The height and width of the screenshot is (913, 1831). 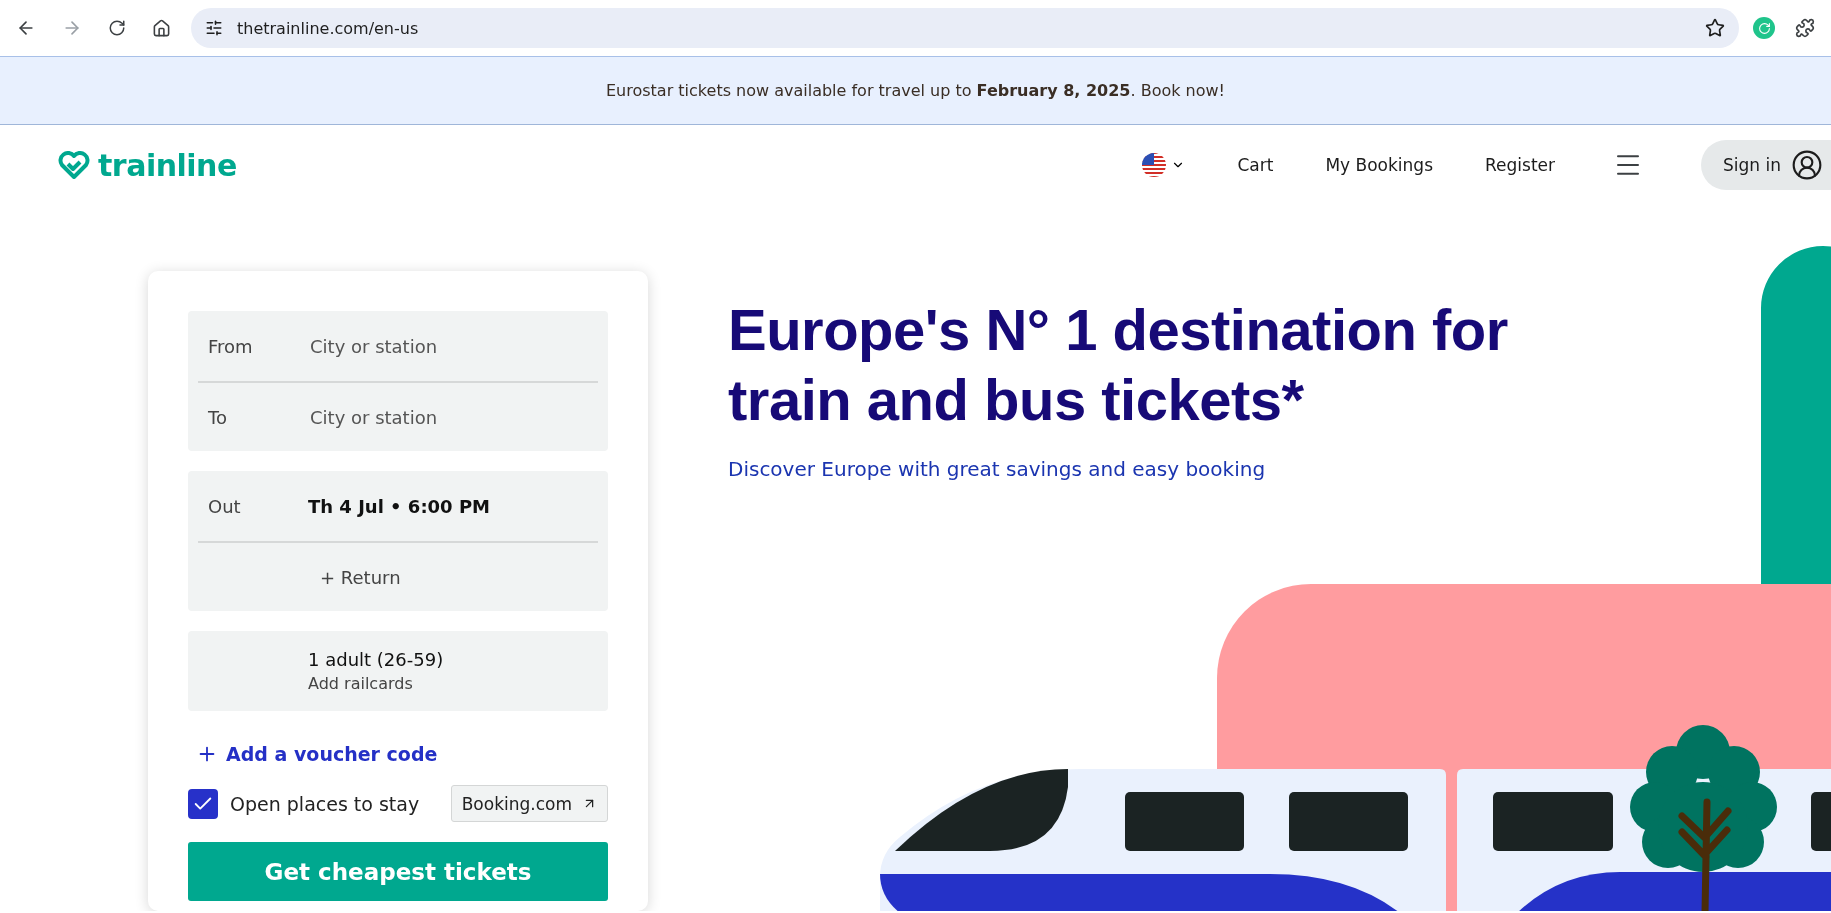 What do you see at coordinates (74, 165) in the screenshot?
I see `heart-check-logo-icon` at bounding box center [74, 165].